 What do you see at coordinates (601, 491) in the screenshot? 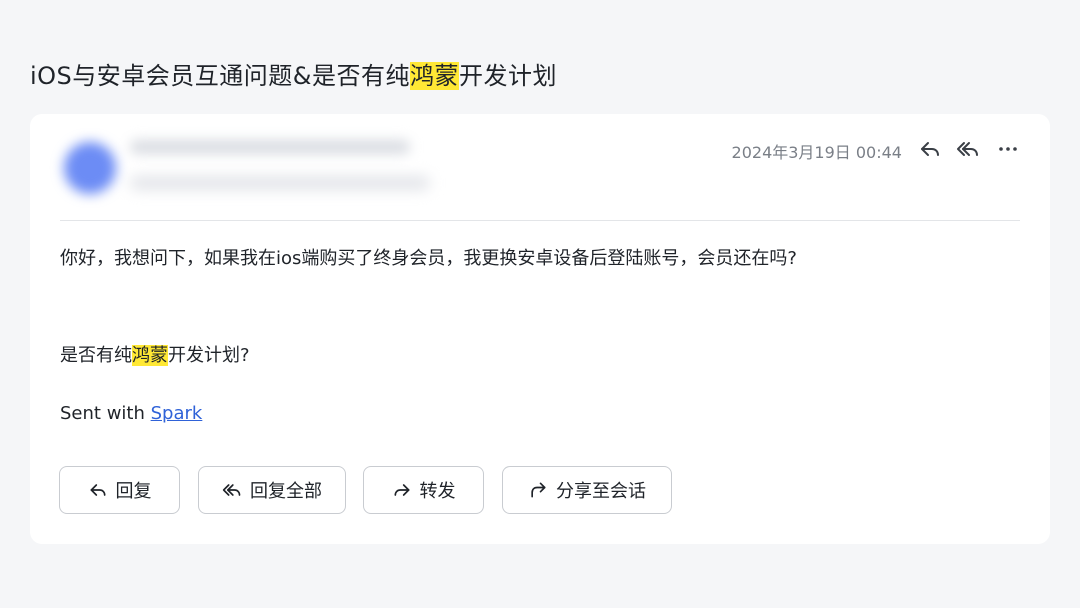
I see `share-button-label: 分享至会话` at bounding box center [601, 491].